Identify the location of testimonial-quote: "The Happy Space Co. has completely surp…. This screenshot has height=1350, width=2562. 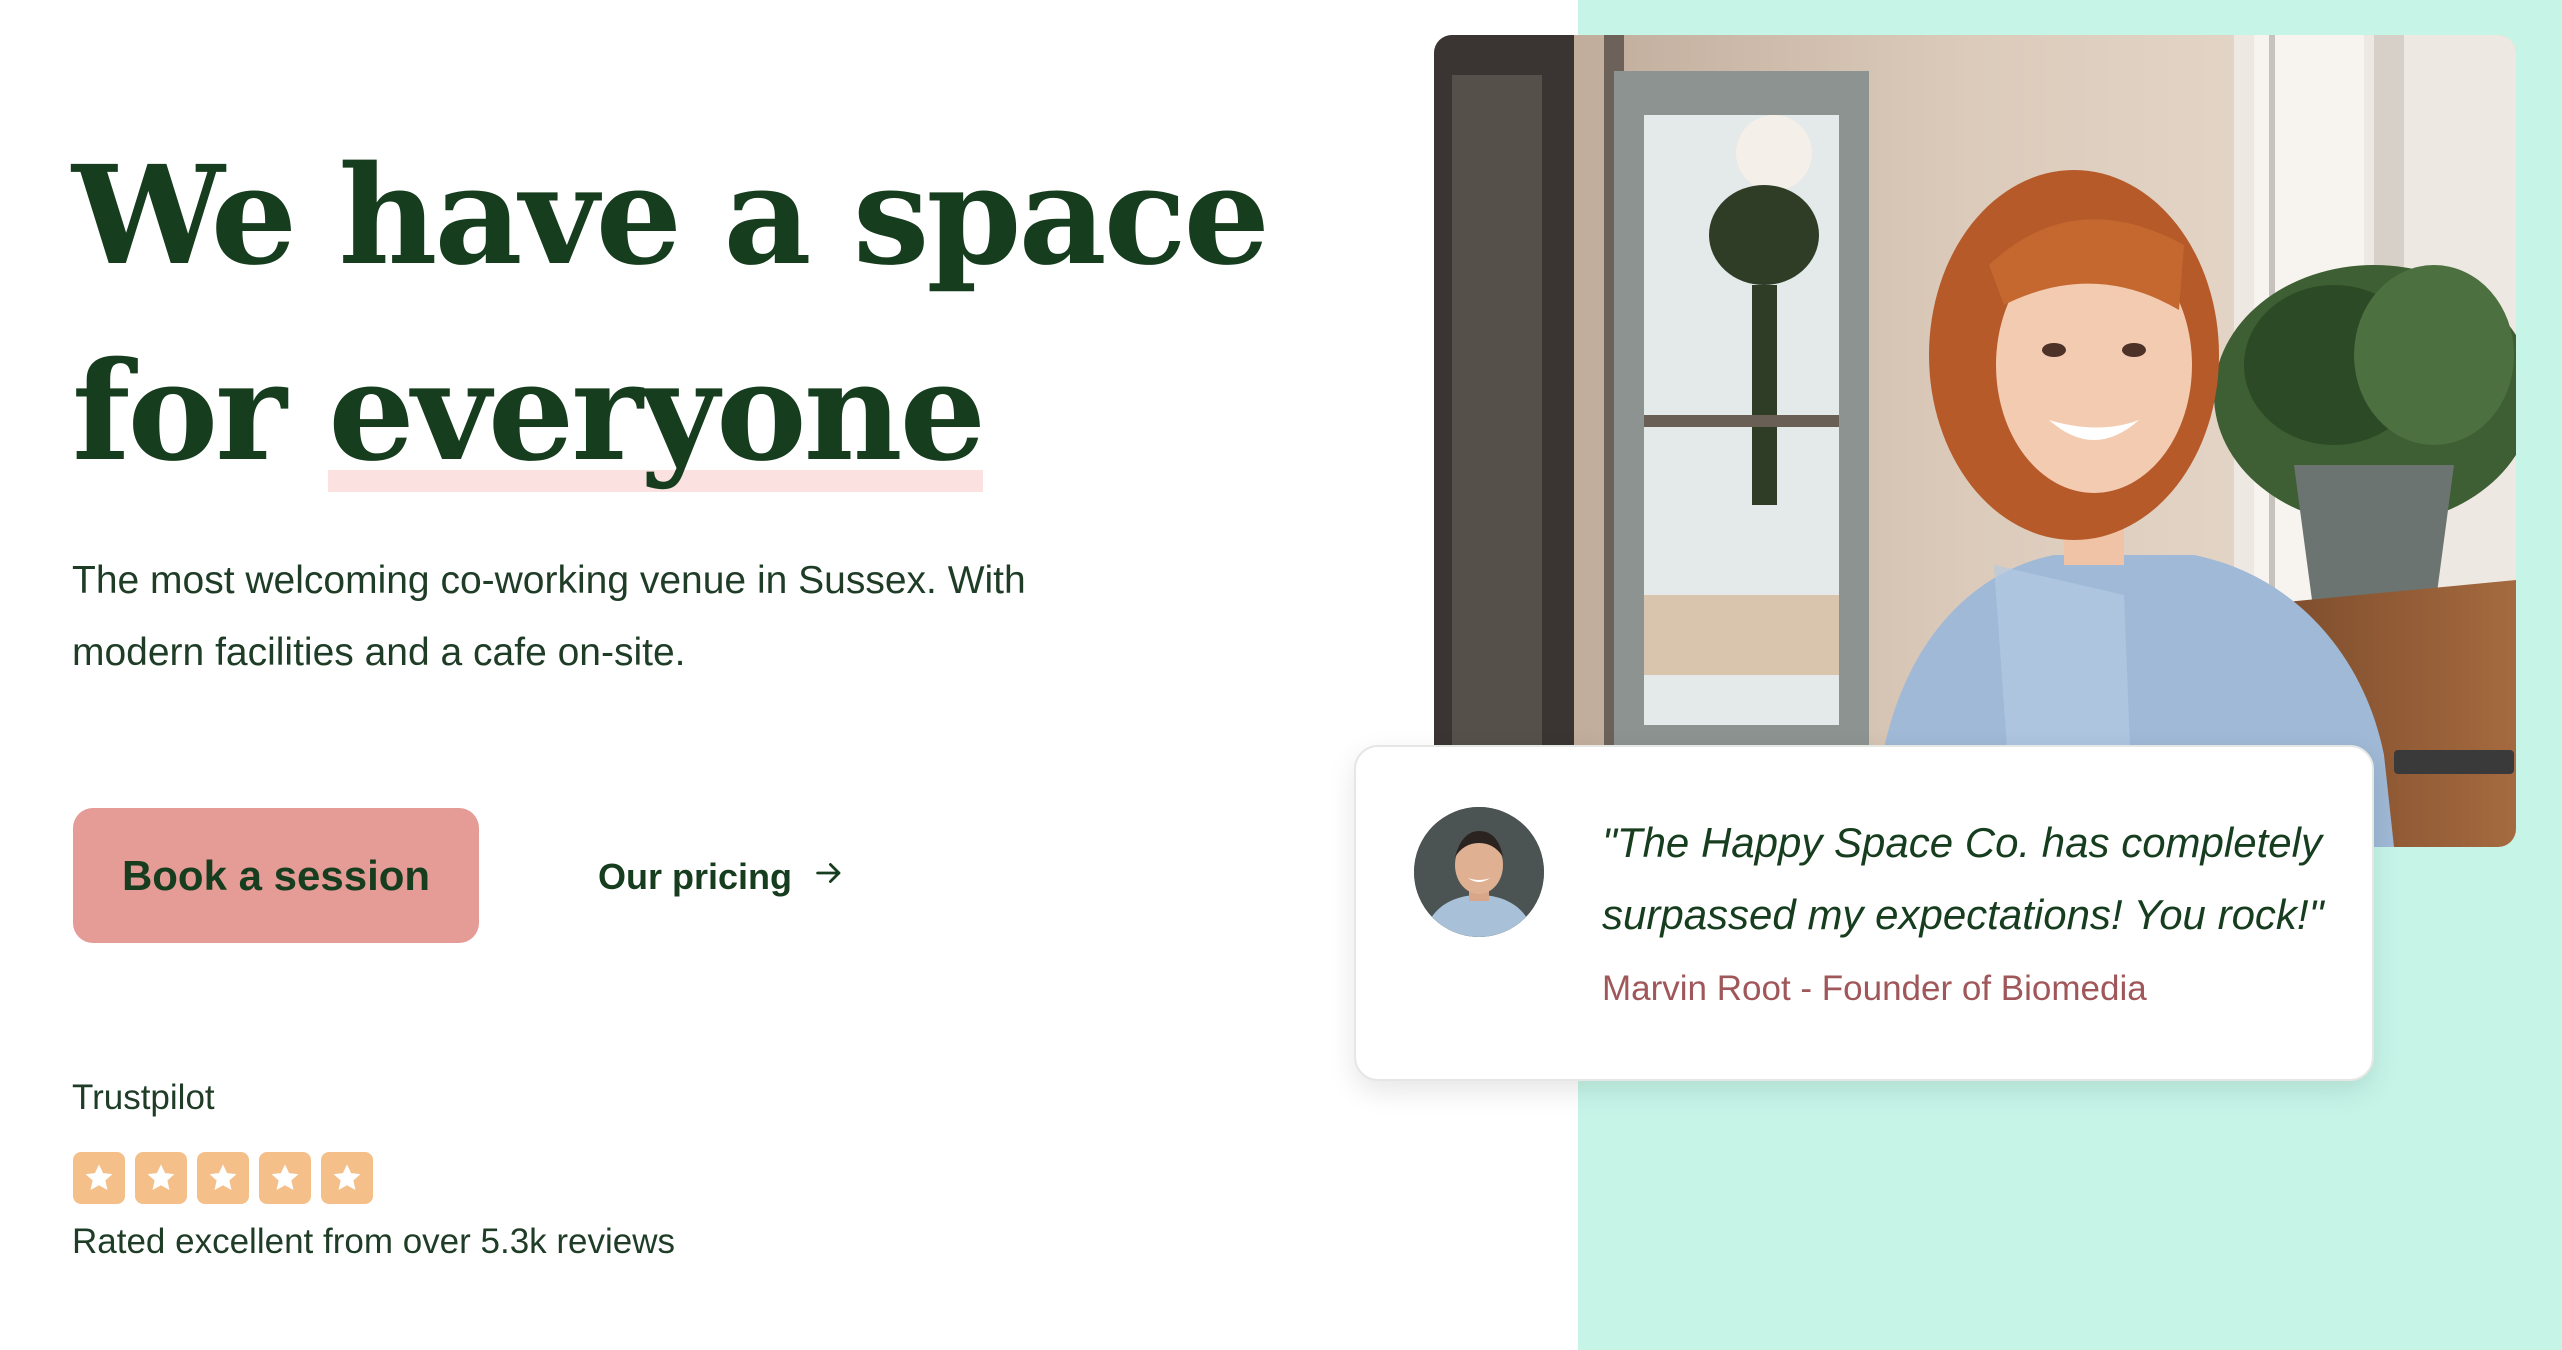
(1963, 878).